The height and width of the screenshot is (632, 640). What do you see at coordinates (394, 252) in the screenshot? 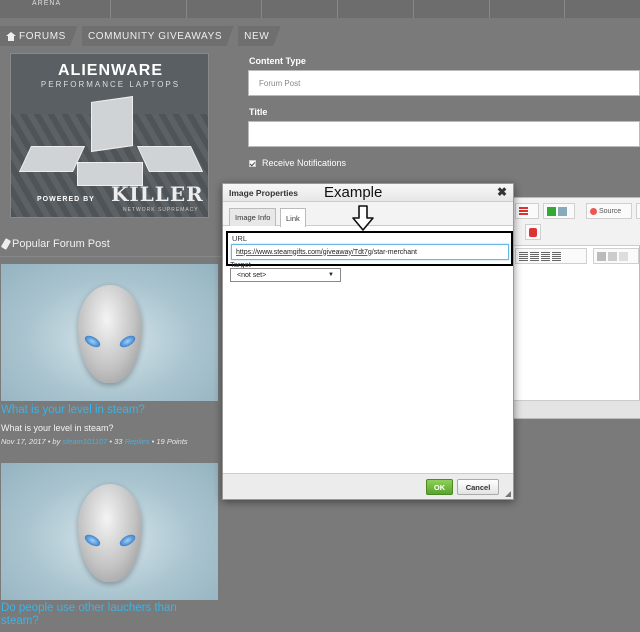
I see `url-value-suffix: /star-merchant` at bounding box center [394, 252].